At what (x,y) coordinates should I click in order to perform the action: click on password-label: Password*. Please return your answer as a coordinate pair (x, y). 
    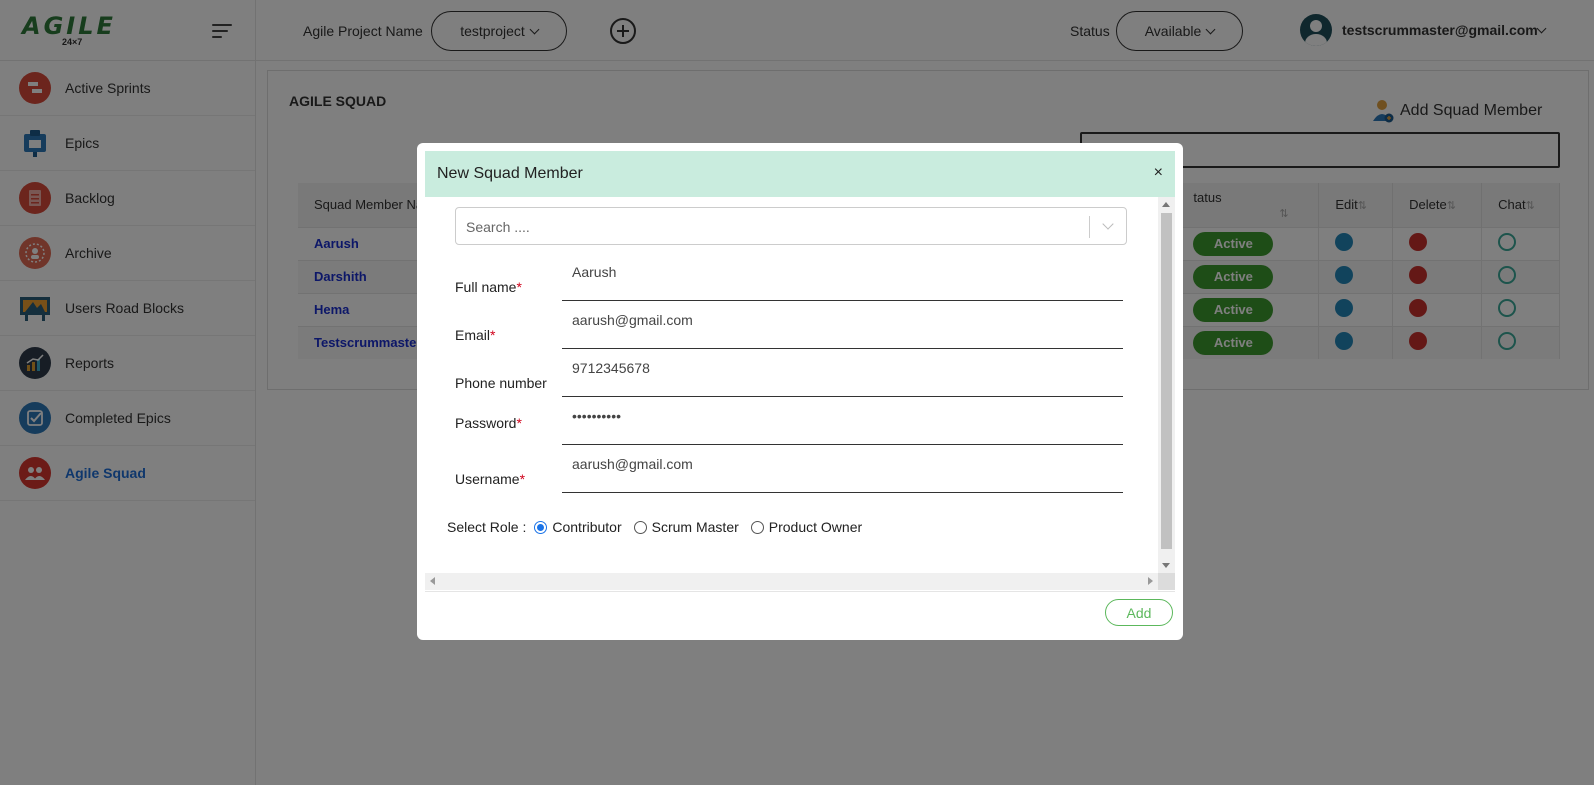
    Looking at the image, I should click on (488, 423).